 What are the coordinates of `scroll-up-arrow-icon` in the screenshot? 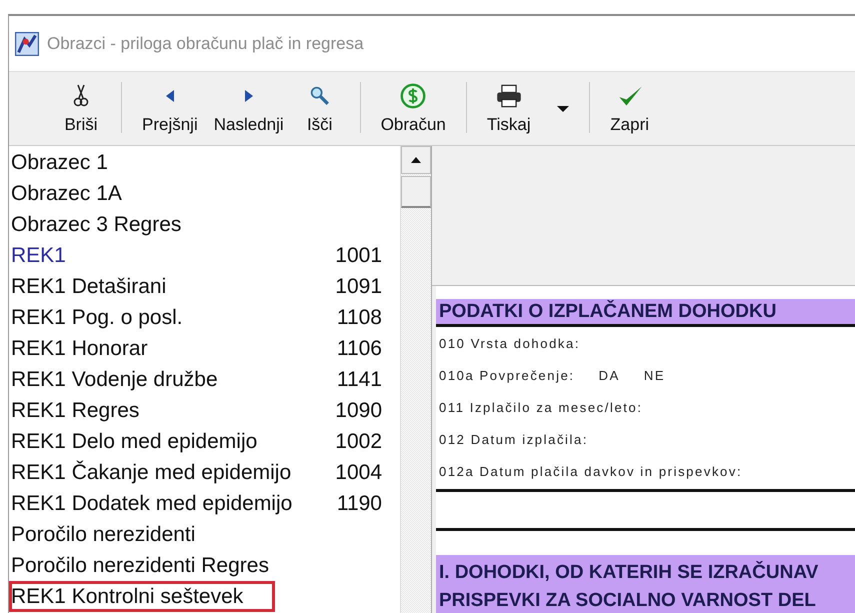 It's located at (416, 160).